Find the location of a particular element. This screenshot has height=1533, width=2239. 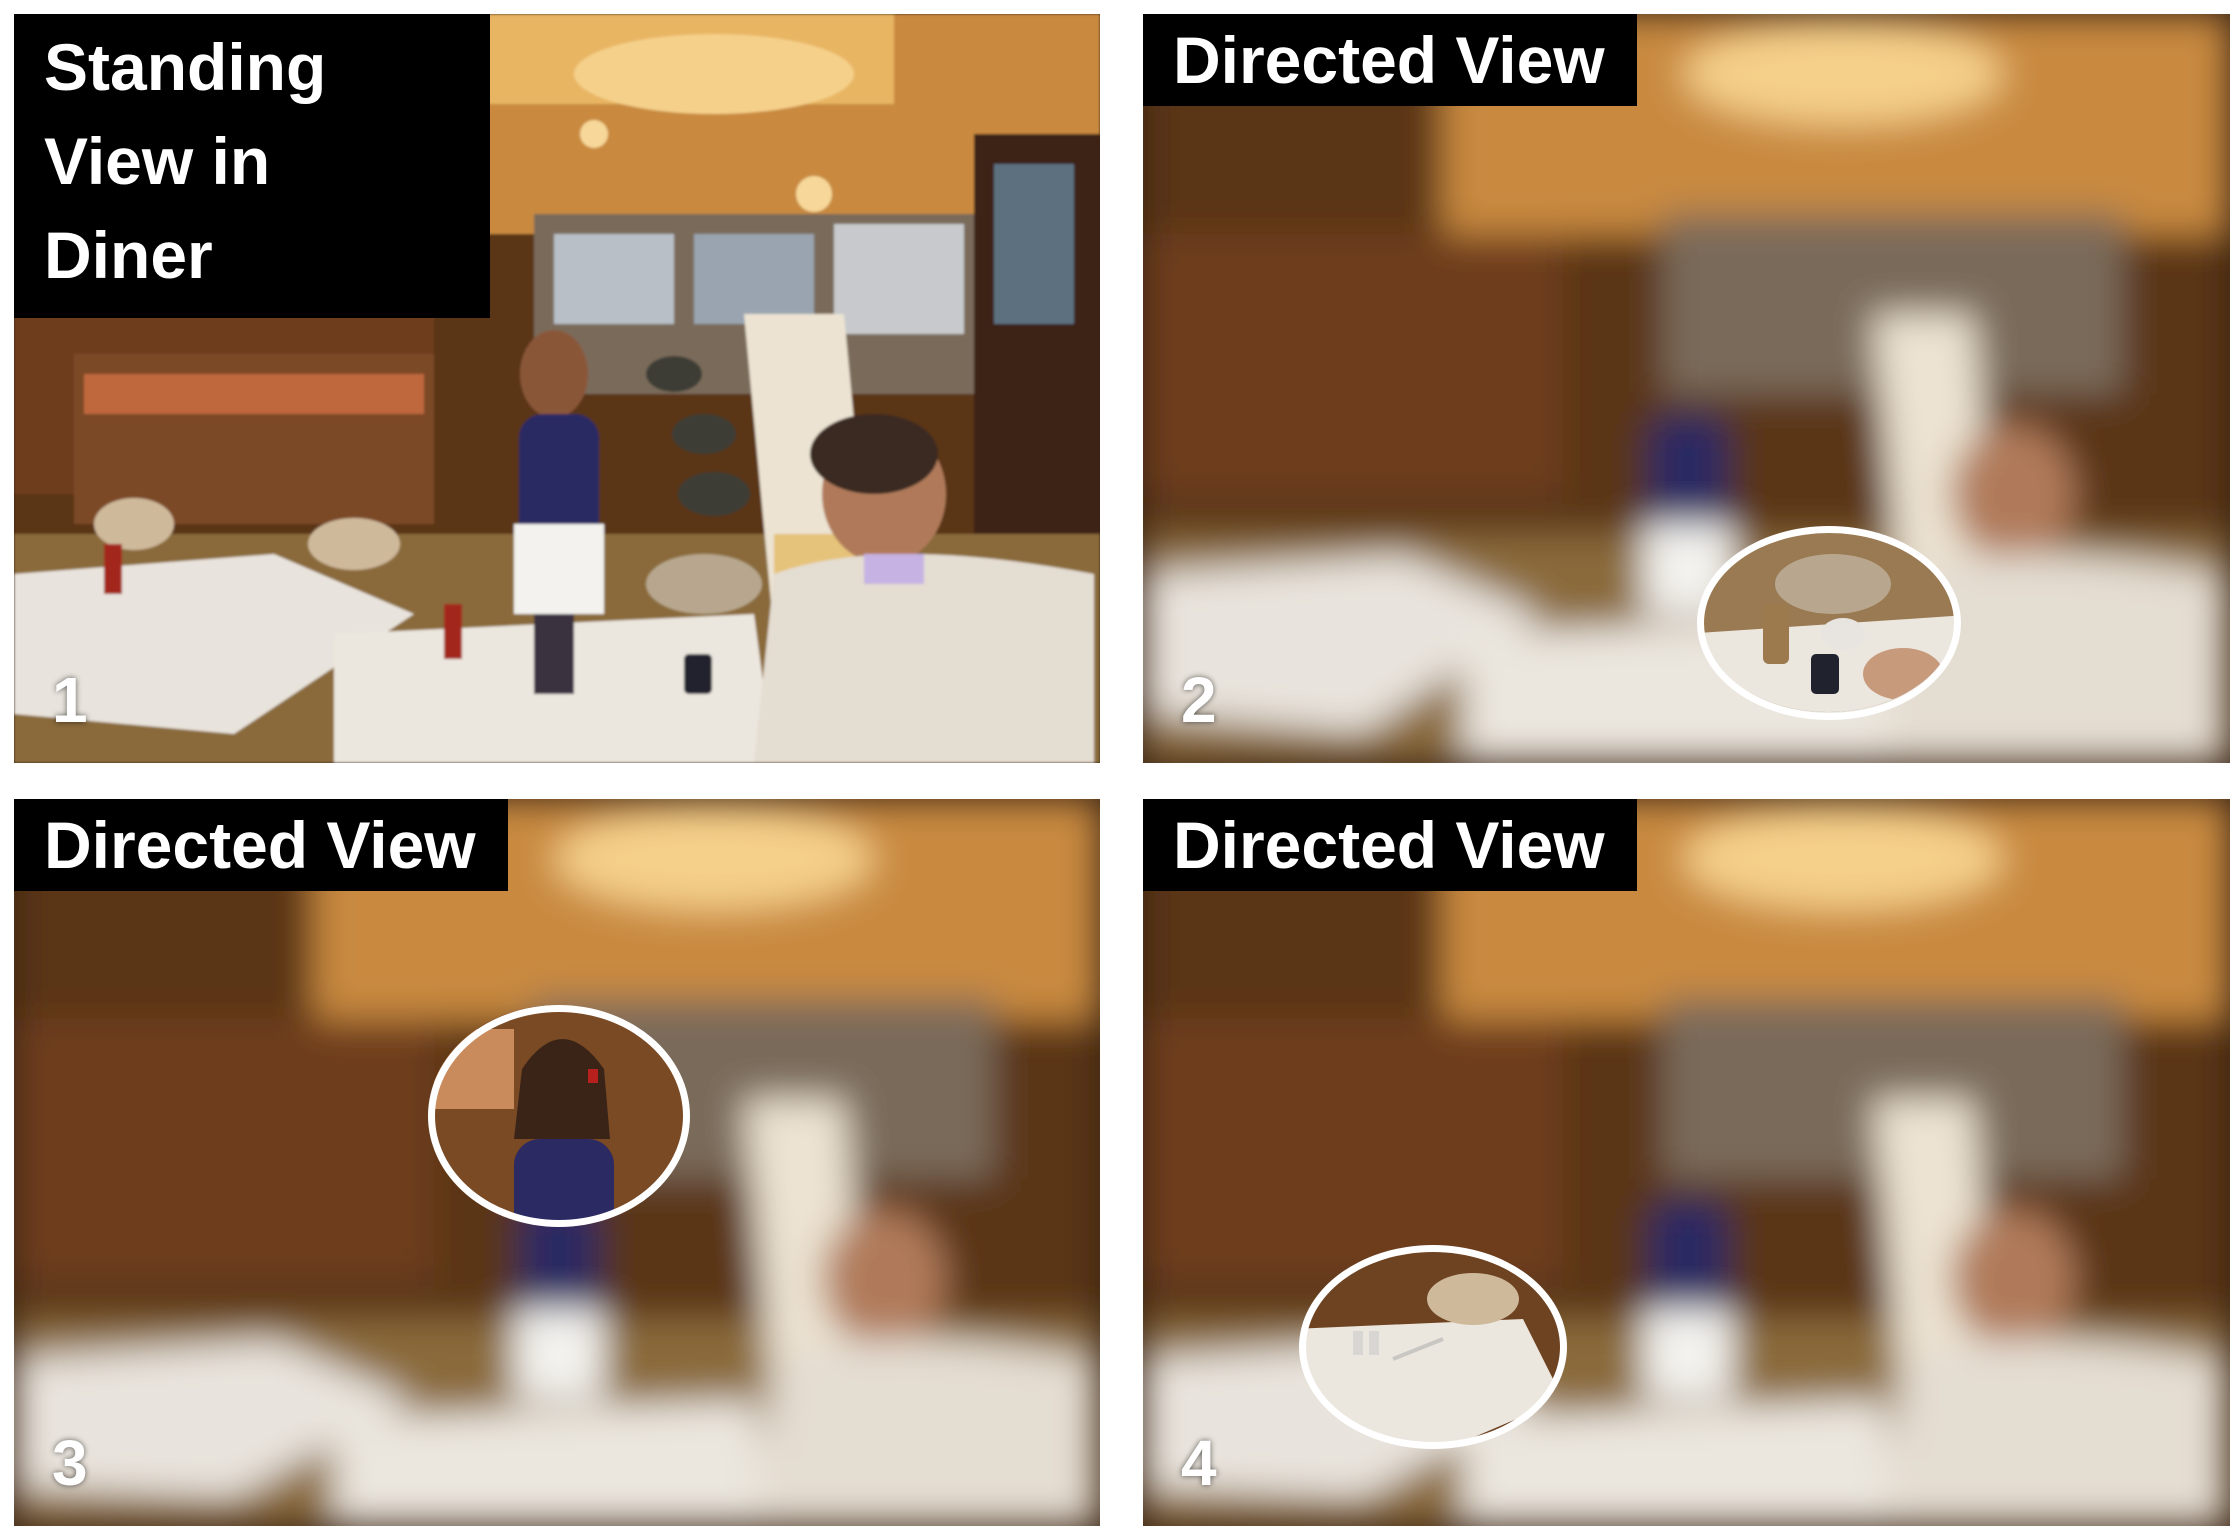

focus-ring-table is located at coordinates (1433, 1347).